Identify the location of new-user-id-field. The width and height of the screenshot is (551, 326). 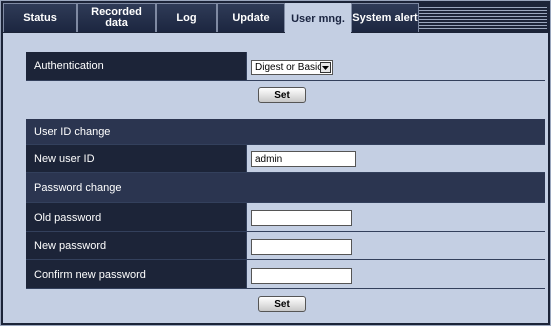
(303, 159).